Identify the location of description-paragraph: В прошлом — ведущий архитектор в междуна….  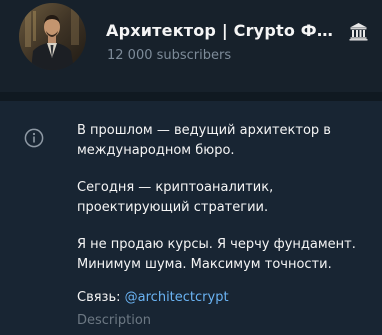
(204, 140).